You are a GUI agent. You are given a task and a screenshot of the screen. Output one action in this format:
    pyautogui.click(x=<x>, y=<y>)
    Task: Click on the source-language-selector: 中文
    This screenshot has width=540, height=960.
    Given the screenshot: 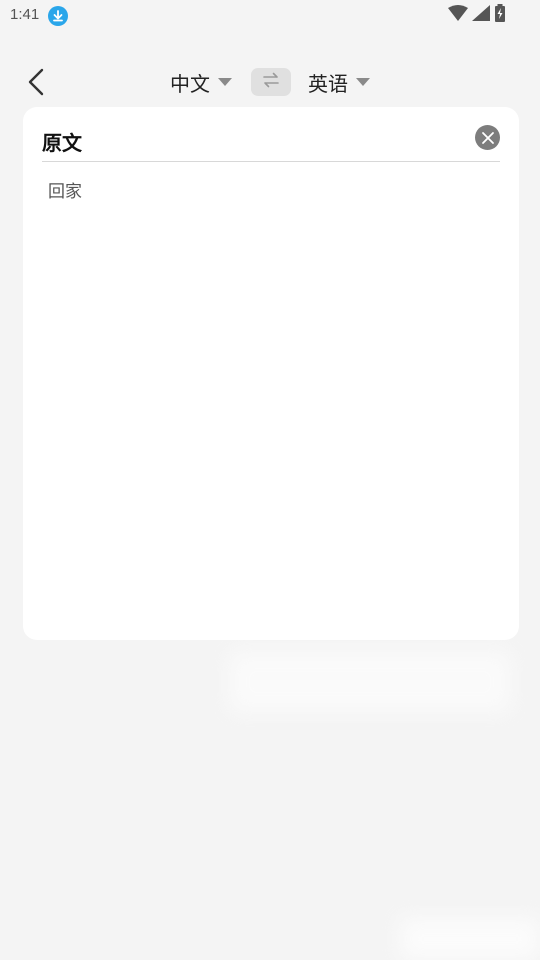 What is the action you would take?
    pyautogui.click(x=201, y=82)
    